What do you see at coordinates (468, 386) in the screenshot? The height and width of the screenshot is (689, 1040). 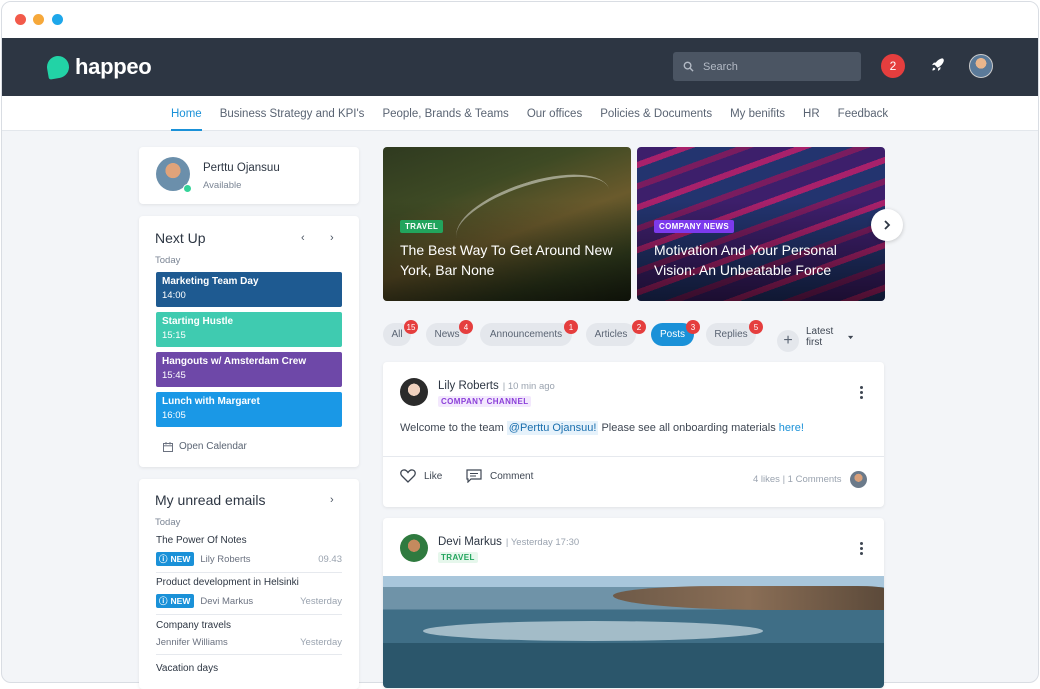 I see `author-name: Lily Roberts` at bounding box center [468, 386].